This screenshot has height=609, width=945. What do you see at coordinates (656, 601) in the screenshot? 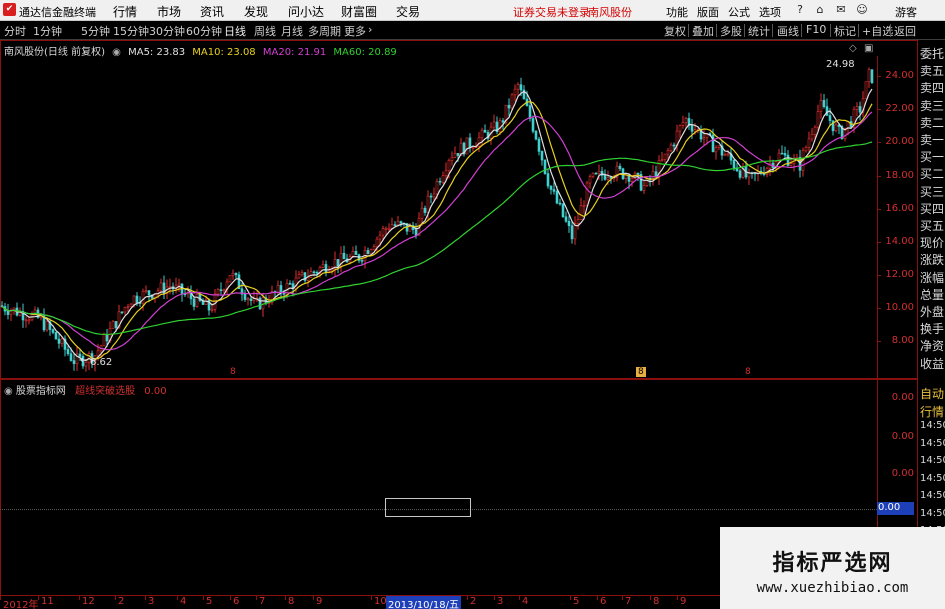
I see `date-tick: 8` at bounding box center [656, 601].